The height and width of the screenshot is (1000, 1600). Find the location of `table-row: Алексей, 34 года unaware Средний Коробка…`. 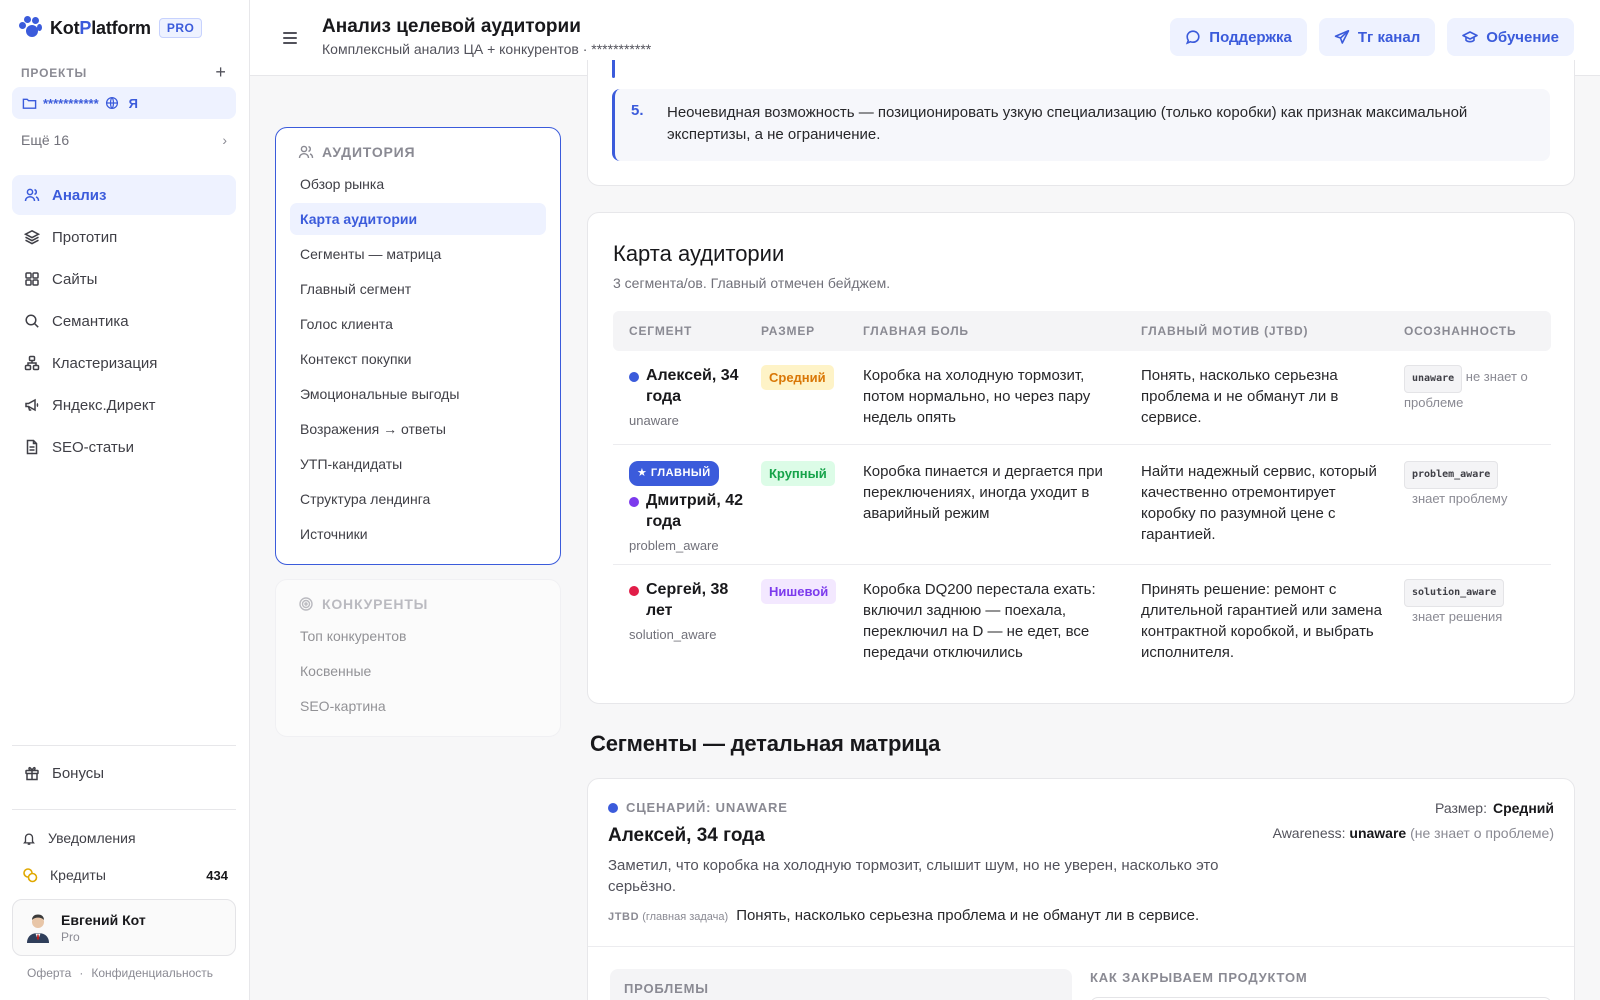

table-row: Алексей, 34 года unaware Средний Коробка… is located at coordinates (1082, 398).